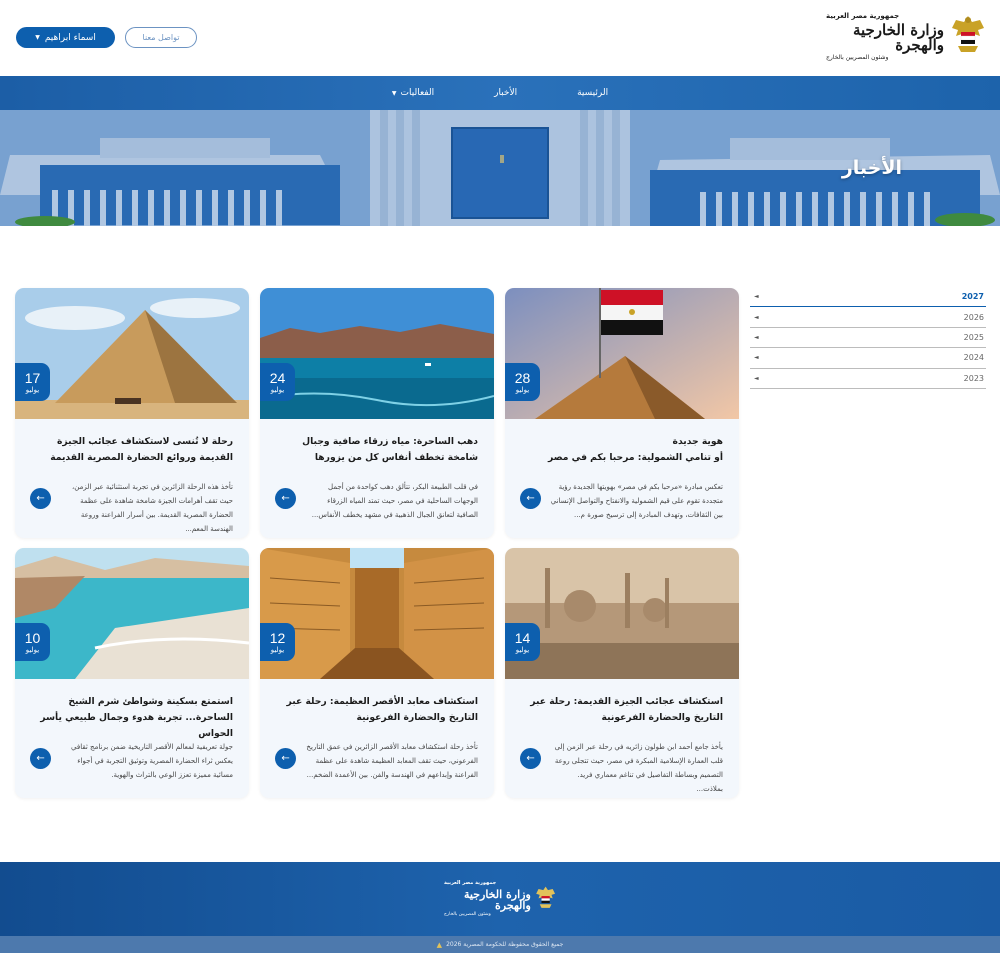 The height and width of the screenshot is (953, 1000). What do you see at coordinates (973, 358) in the screenshot?
I see `year-label: 2024` at bounding box center [973, 358].